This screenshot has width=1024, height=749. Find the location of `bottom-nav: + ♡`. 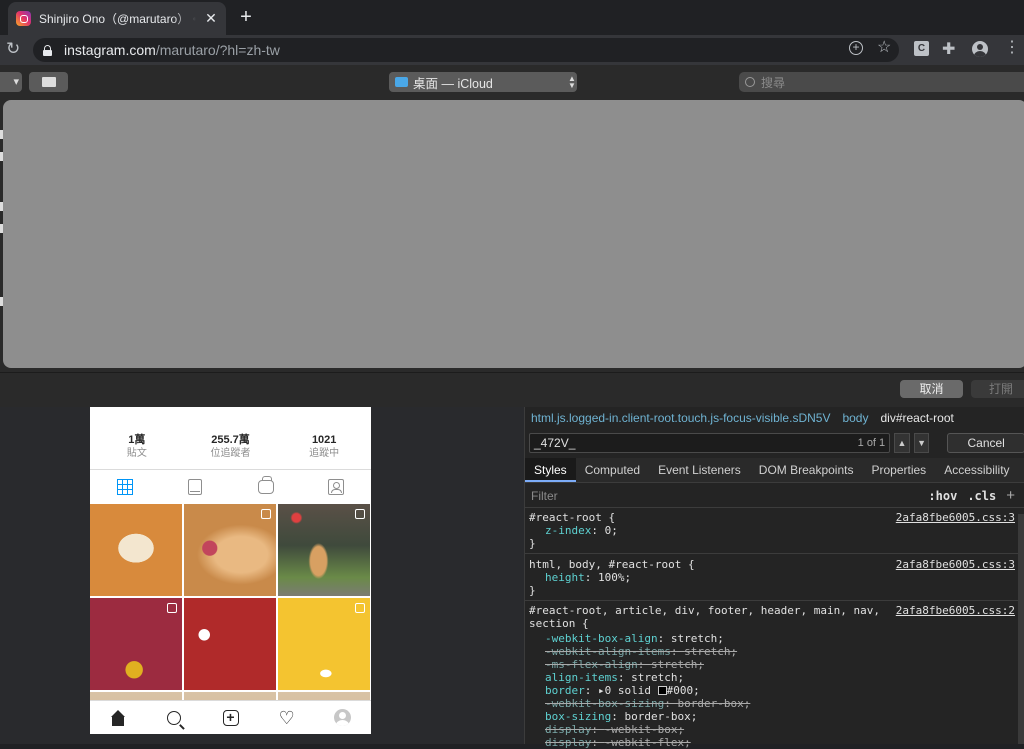

bottom-nav: + ♡ is located at coordinates (230, 717).